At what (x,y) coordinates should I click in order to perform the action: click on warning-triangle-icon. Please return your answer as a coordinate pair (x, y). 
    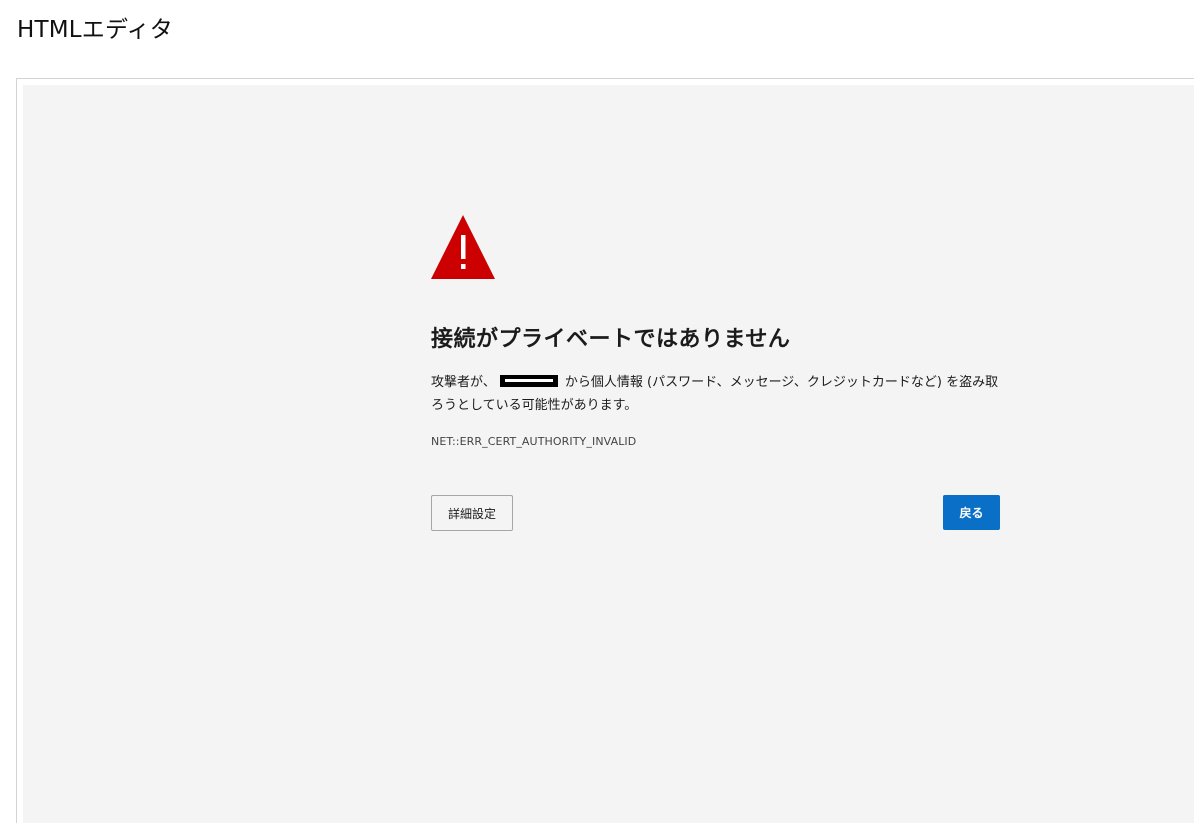
    Looking at the image, I should click on (463, 247).